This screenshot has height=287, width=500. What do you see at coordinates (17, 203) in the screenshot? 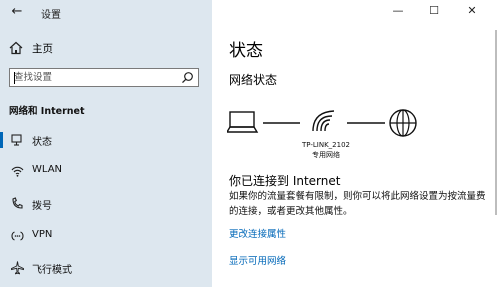
I see `dialup-icon` at bounding box center [17, 203].